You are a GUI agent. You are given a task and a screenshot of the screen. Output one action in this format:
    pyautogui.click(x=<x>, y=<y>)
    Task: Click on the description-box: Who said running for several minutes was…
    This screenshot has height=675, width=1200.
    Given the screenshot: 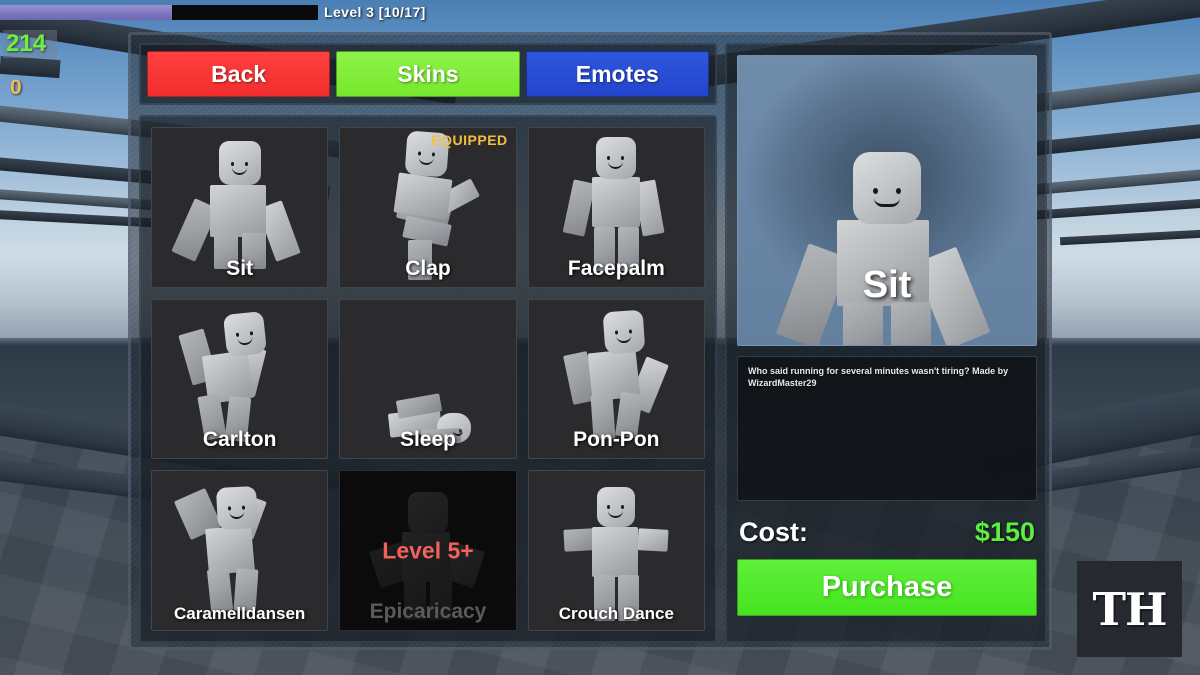 What is the action you would take?
    pyautogui.click(x=887, y=428)
    